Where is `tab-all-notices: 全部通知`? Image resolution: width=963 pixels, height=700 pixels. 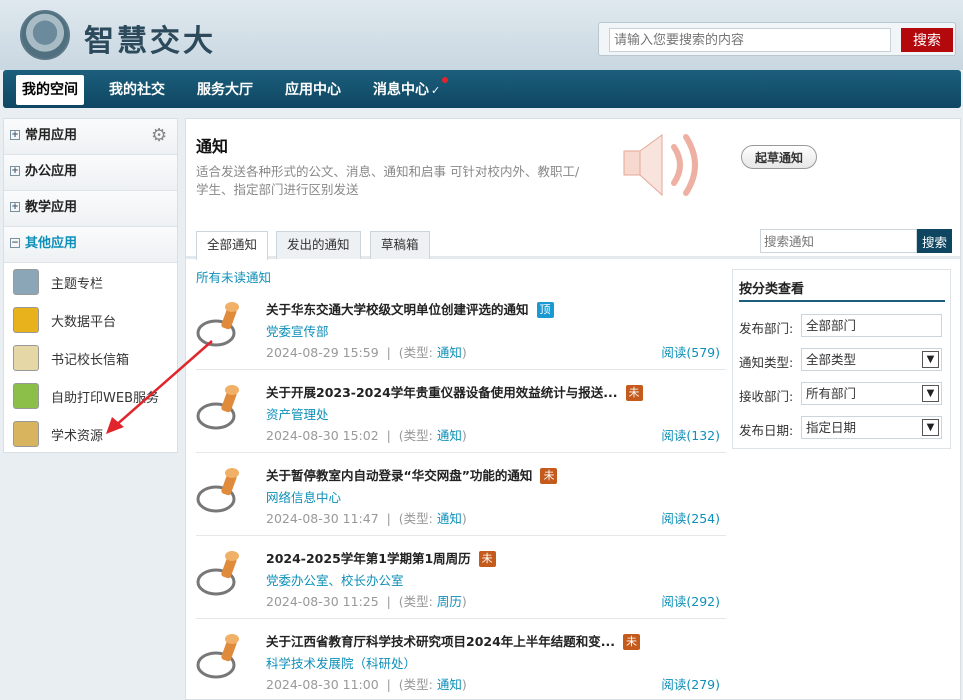 tab-all-notices: 全部通知 is located at coordinates (232, 245).